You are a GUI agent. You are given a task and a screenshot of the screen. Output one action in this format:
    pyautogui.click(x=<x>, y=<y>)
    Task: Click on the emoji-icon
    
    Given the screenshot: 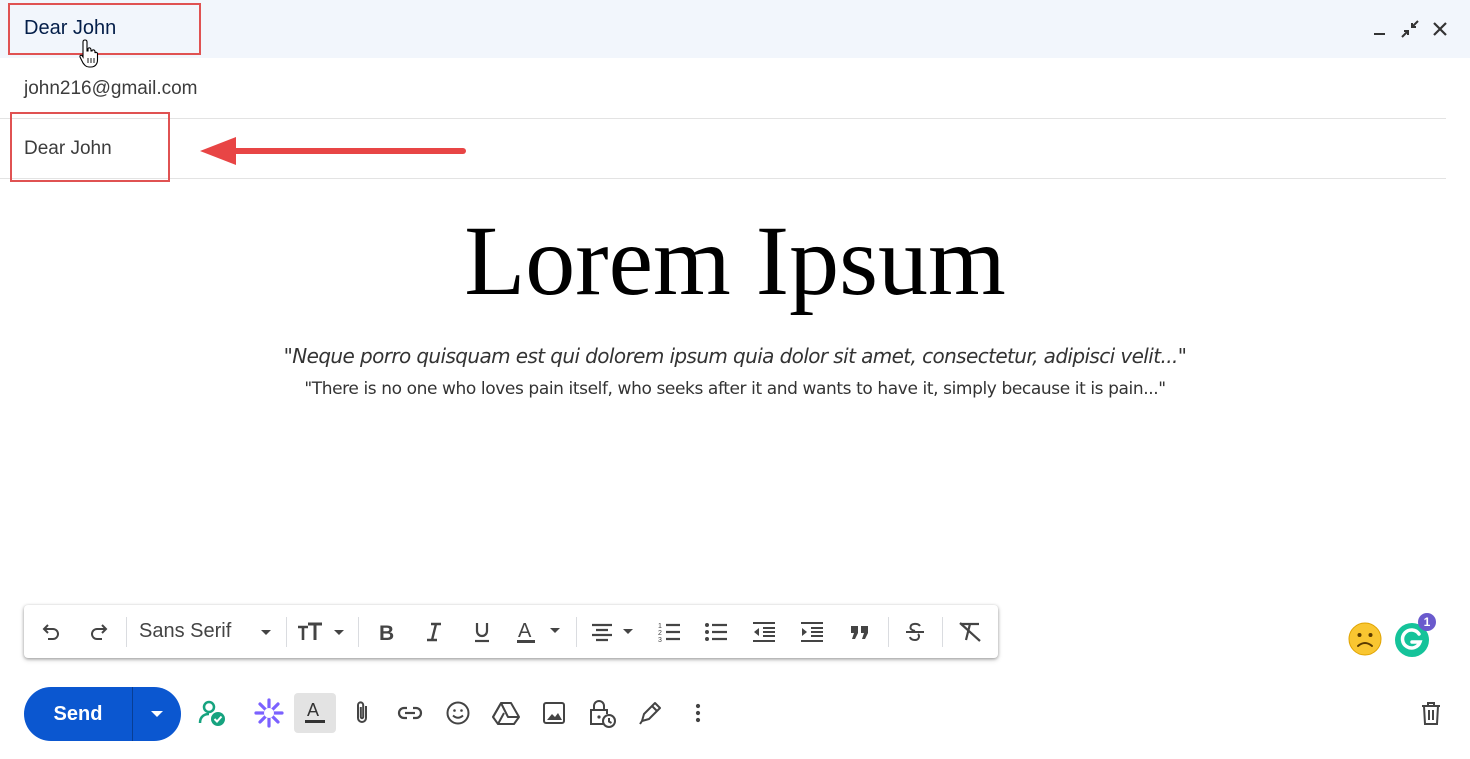 What is the action you would take?
    pyautogui.click(x=458, y=713)
    